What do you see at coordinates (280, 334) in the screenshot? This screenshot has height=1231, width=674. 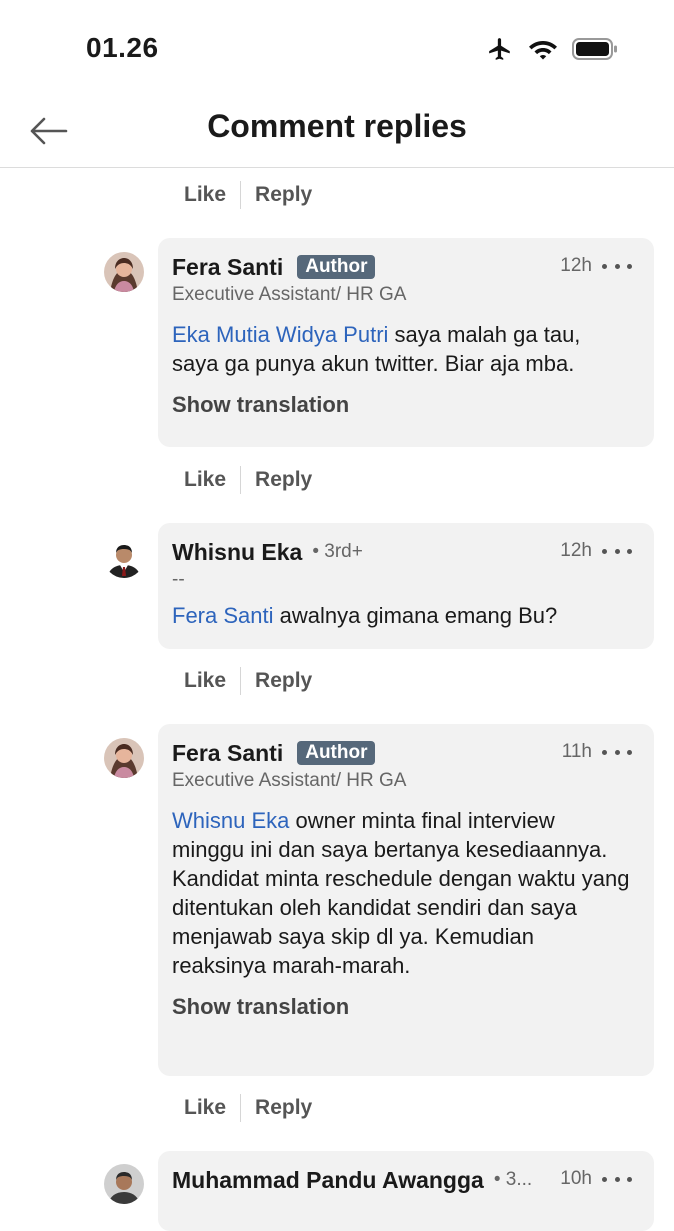 I see `mention-link: Eka Mutia Widya Putri` at bounding box center [280, 334].